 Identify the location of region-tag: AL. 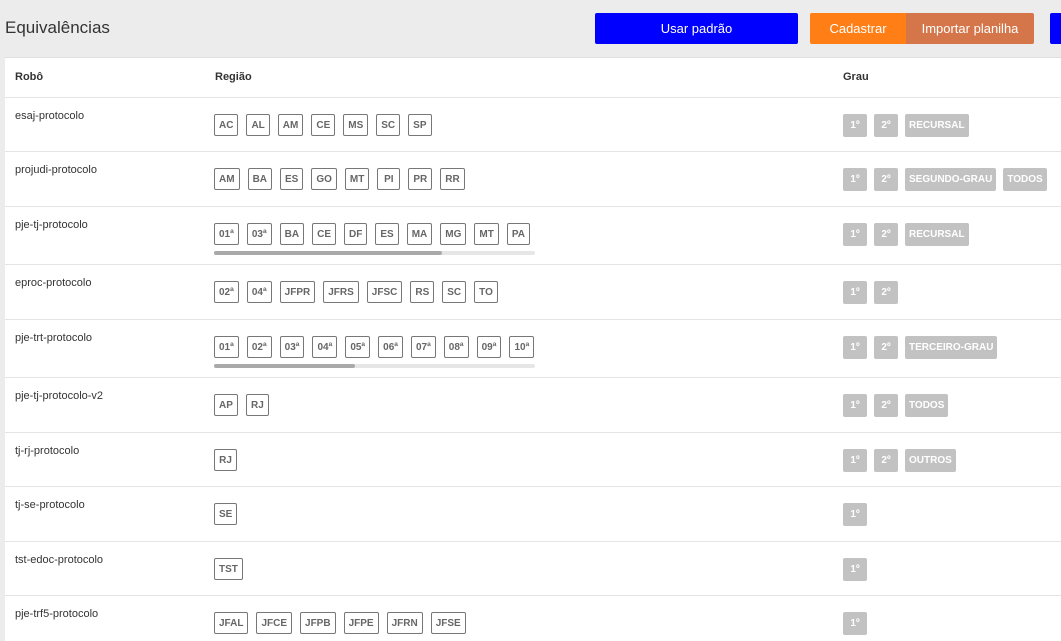
(258, 125).